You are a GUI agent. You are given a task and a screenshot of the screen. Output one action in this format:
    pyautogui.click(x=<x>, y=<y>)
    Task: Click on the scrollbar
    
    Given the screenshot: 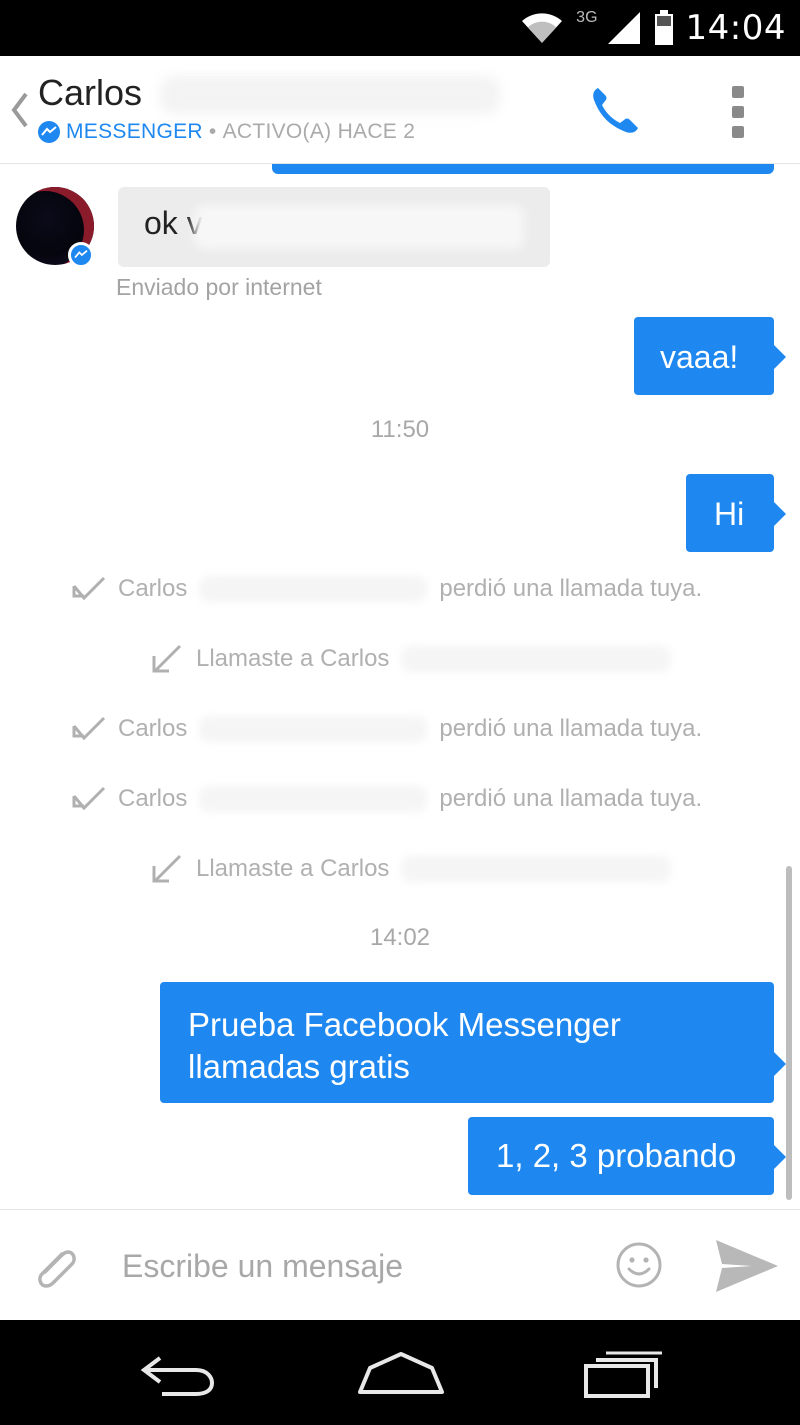 What is the action you would take?
    pyautogui.click(x=789, y=1033)
    